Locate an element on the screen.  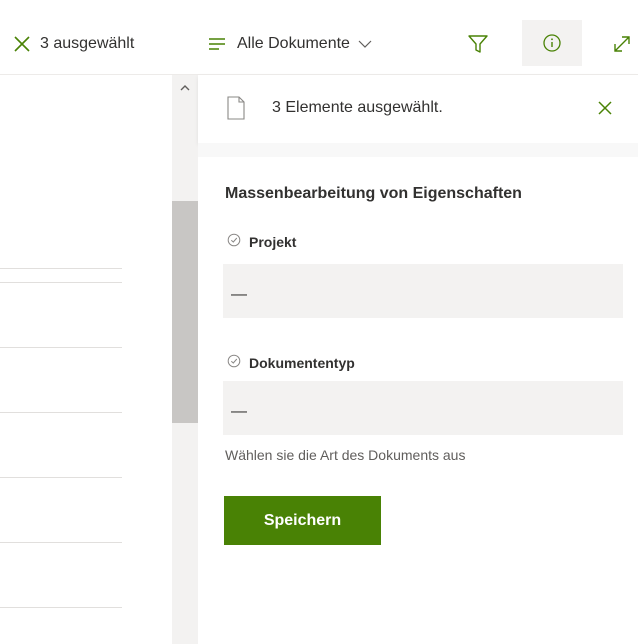
panel-header: 3 Elemente ausgewählt. is located at coordinates (418, 109).